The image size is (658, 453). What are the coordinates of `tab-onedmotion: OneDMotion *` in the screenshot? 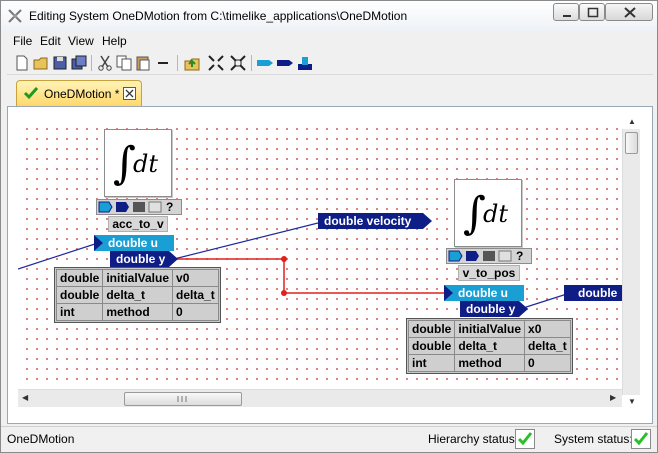 It's located at (79, 93).